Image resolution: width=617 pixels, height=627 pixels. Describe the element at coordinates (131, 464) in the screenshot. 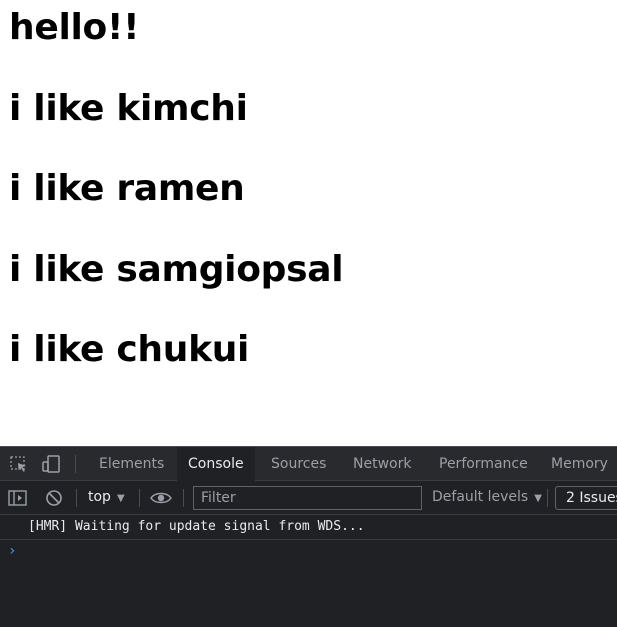

I see `tab-elements: Elements` at that location.